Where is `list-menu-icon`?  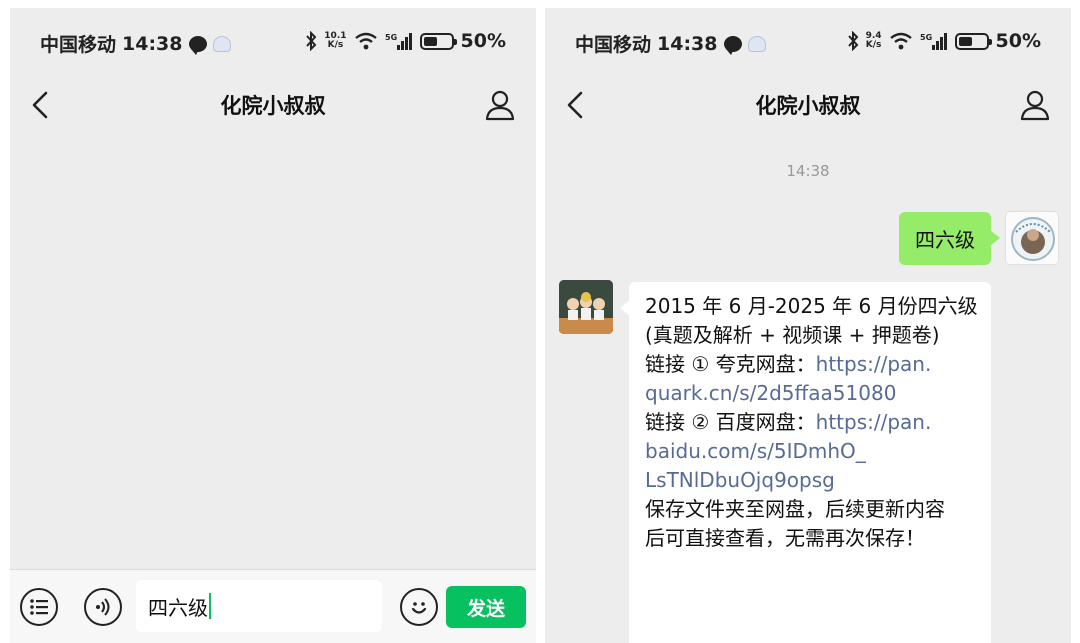
list-menu-icon is located at coordinates (39, 607).